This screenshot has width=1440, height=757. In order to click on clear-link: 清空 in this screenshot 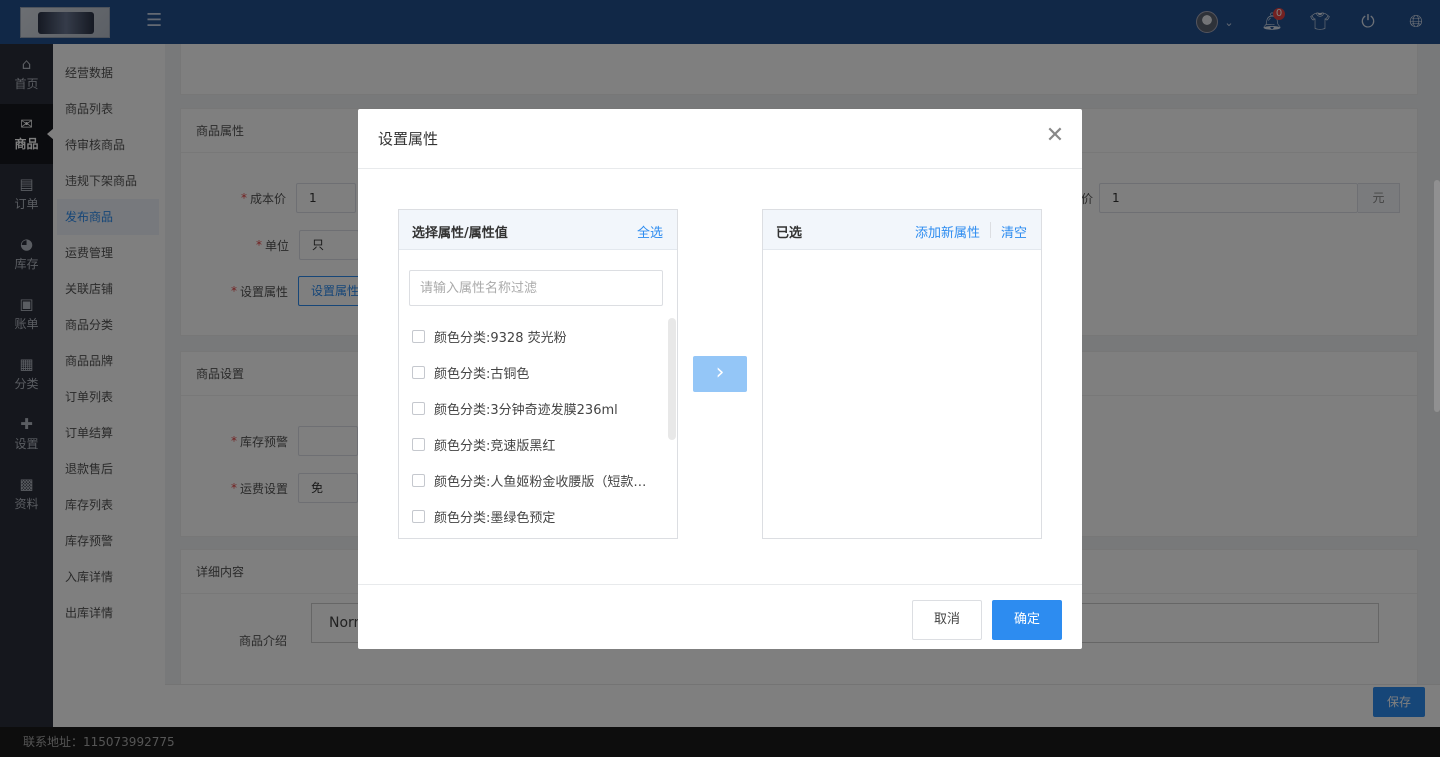, I will do `click(1014, 231)`.